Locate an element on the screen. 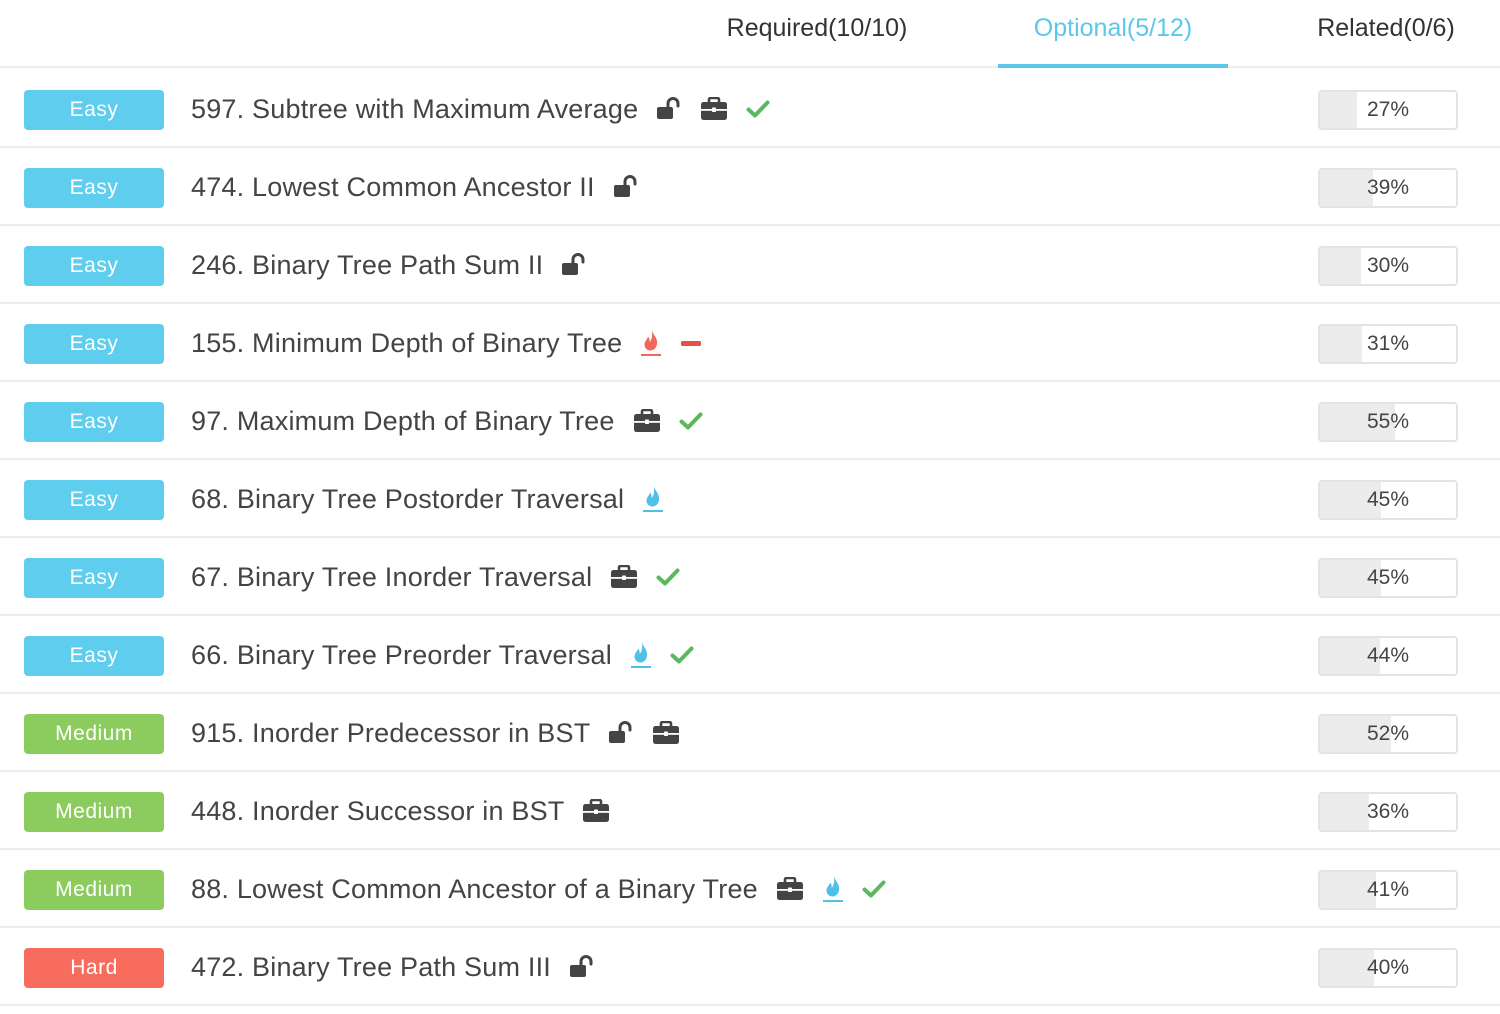  pass-rate-bar: 39% is located at coordinates (1388, 188).